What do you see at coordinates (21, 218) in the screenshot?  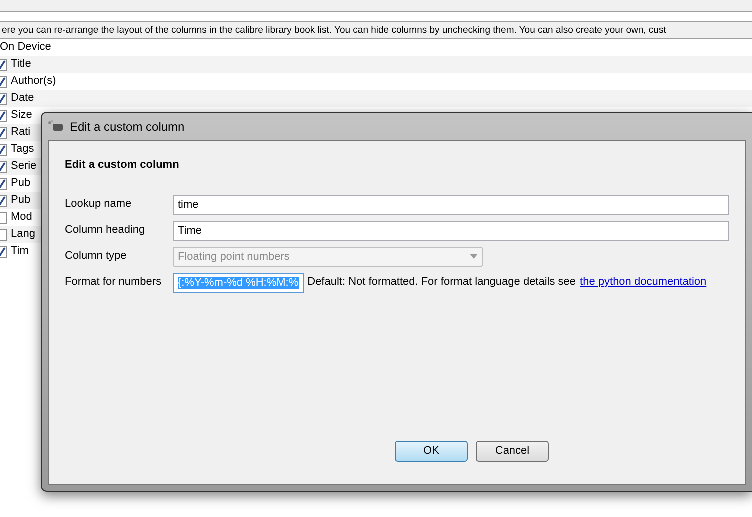 I see `column-label: Mod` at bounding box center [21, 218].